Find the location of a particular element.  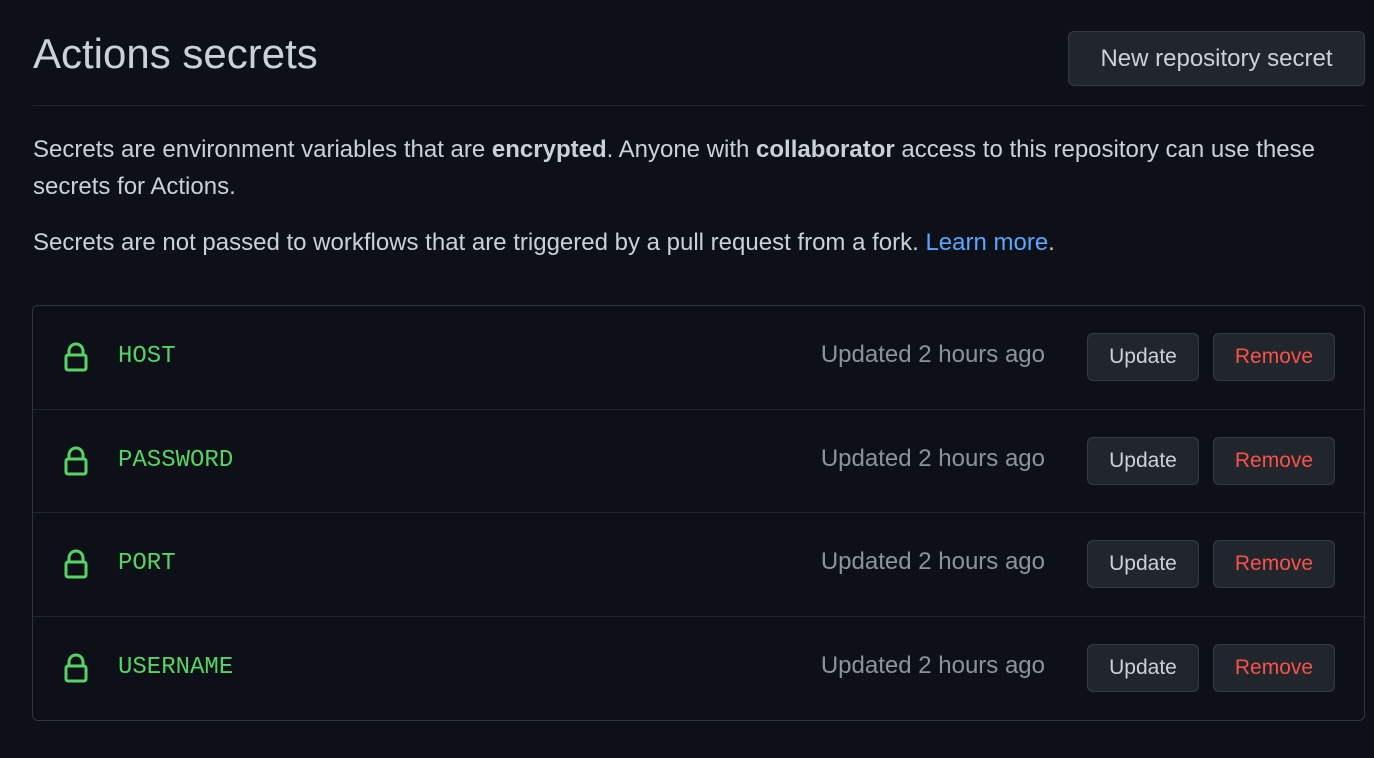

secret-row: PORT Updated 2 hours ago Update Remove is located at coordinates (698, 565).